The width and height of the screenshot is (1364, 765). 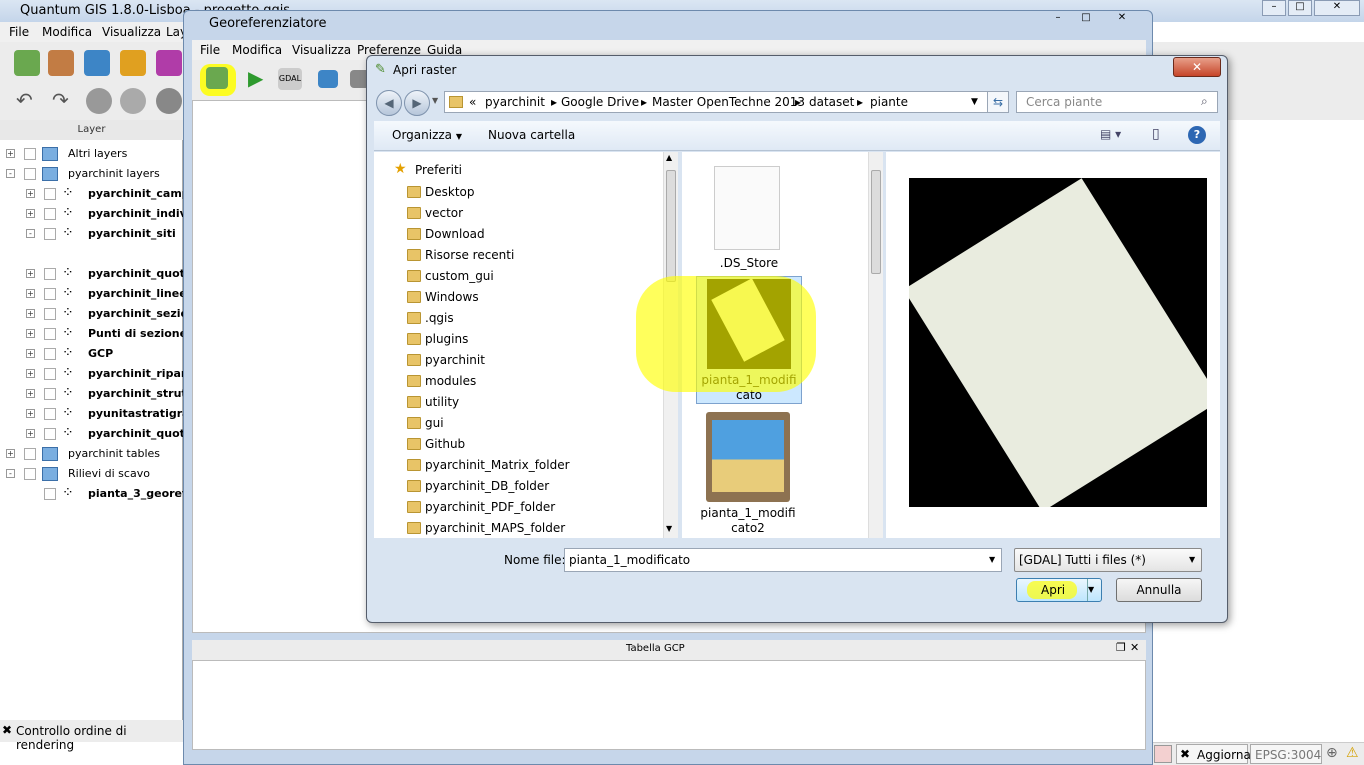 What do you see at coordinates (99, 738) in the screenshot?
I see `render-order-label: Controllo ordine di rendering` at bounding box center [99, 738].